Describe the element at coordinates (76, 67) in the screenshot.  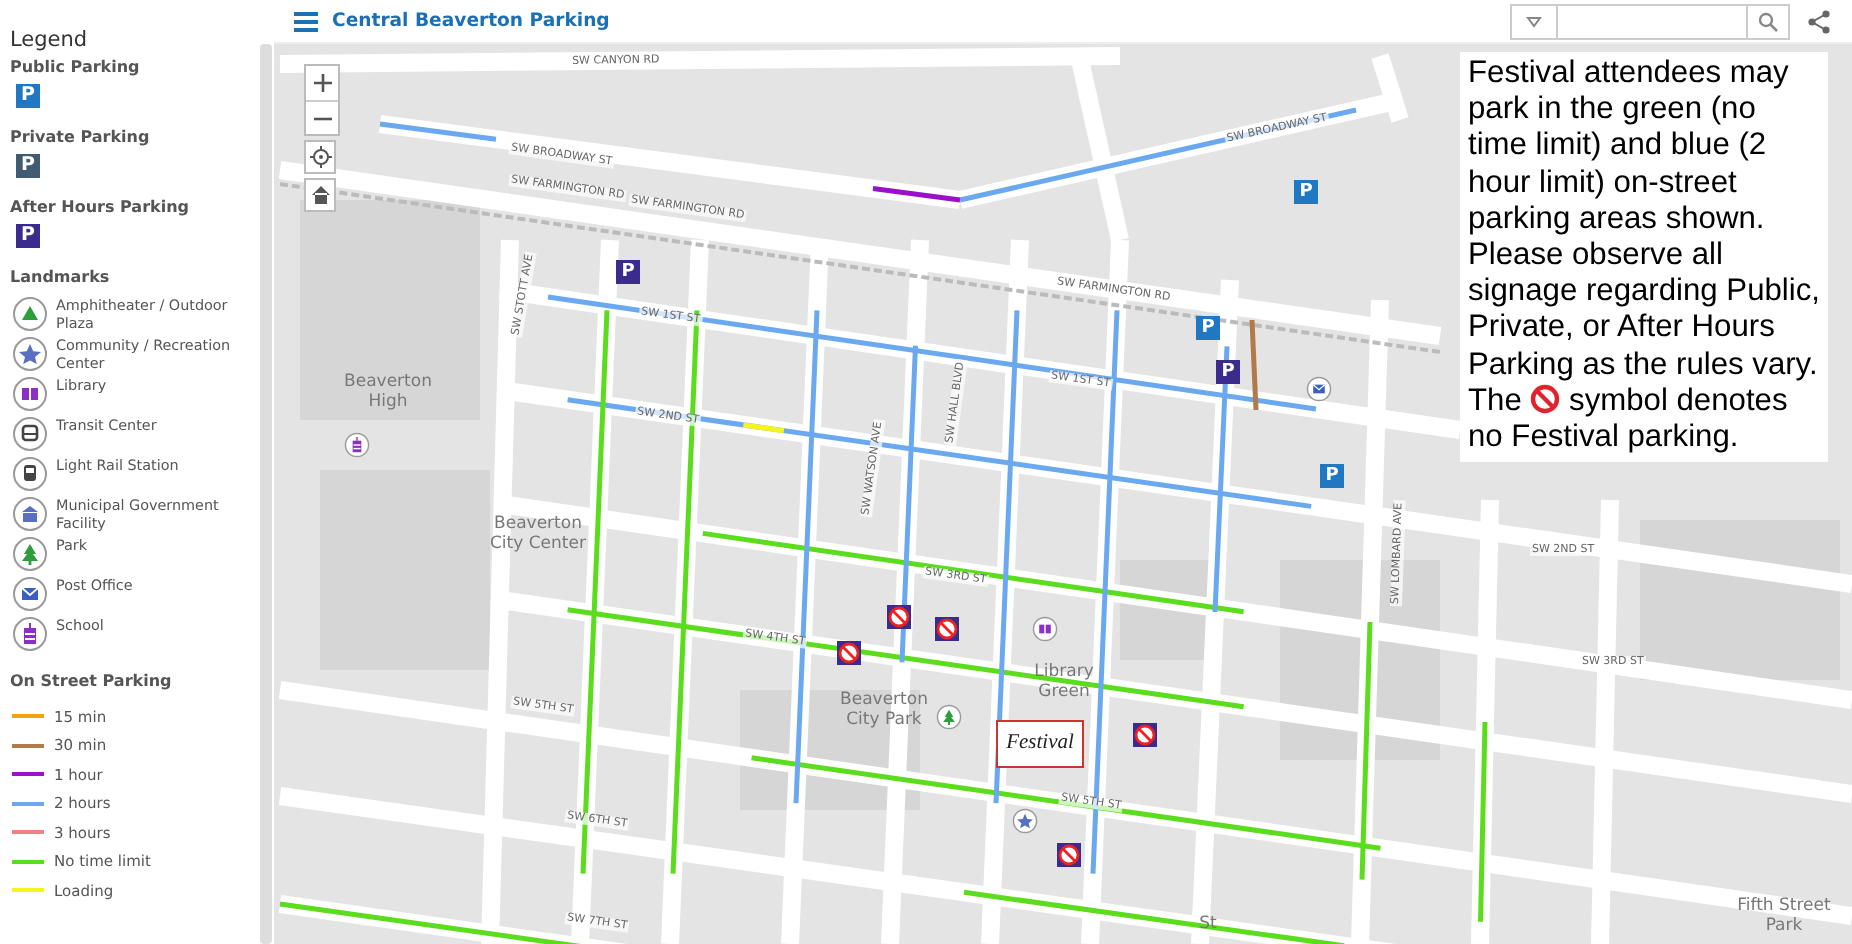
I see `section-heading: Public Parking` at that location.